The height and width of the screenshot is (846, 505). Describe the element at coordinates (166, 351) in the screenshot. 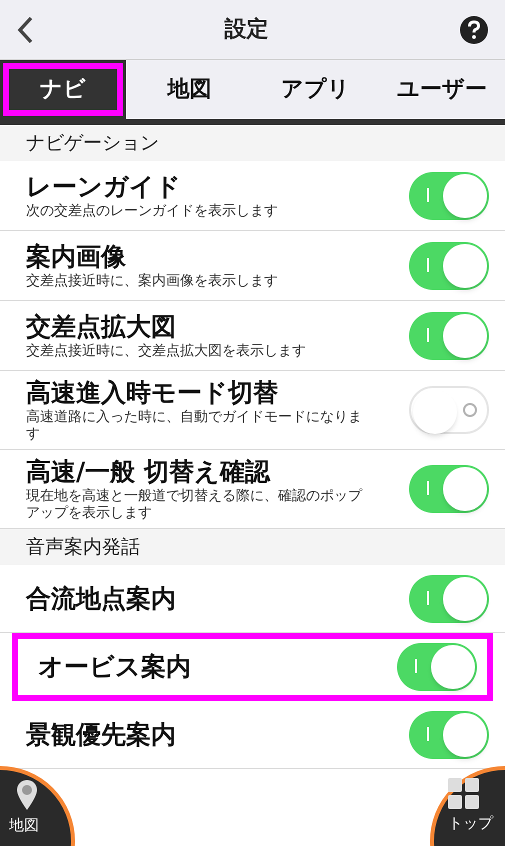

I see `setting-description: 交差点接近時に、交差点拡大図を表示します` at that location.